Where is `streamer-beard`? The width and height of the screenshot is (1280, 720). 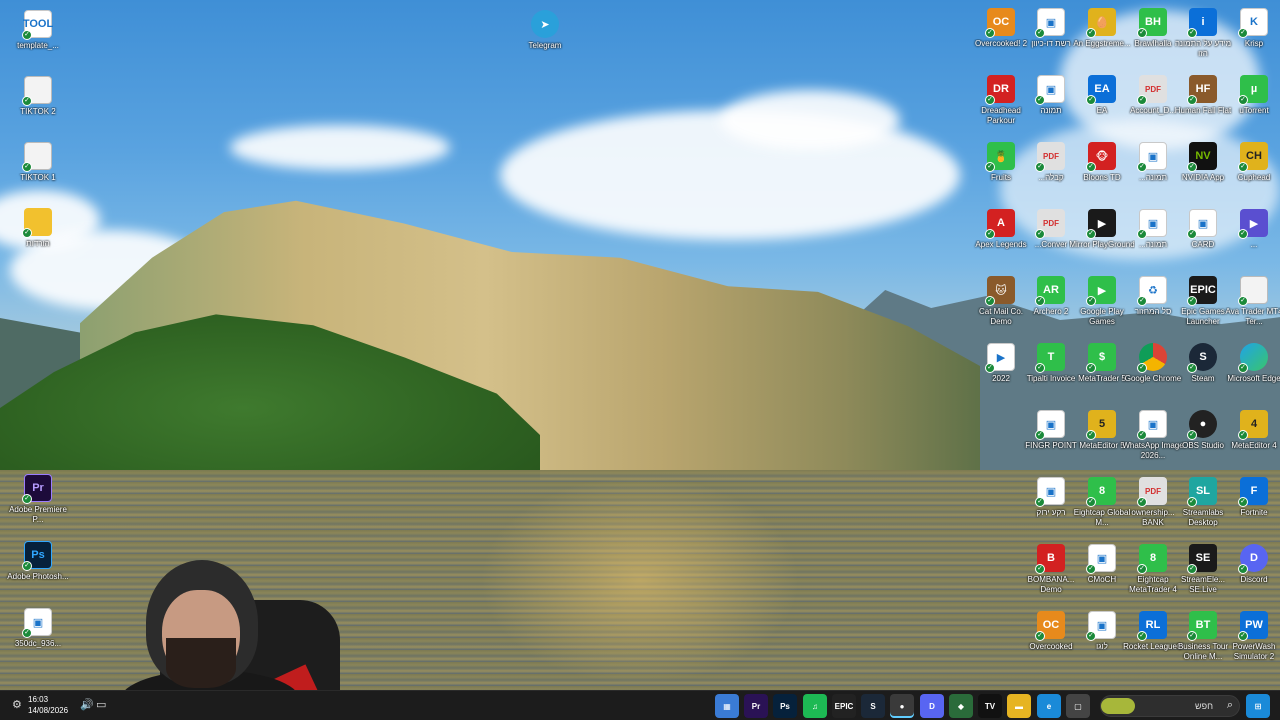 streamer-beard is located at coordinates (201, 663).